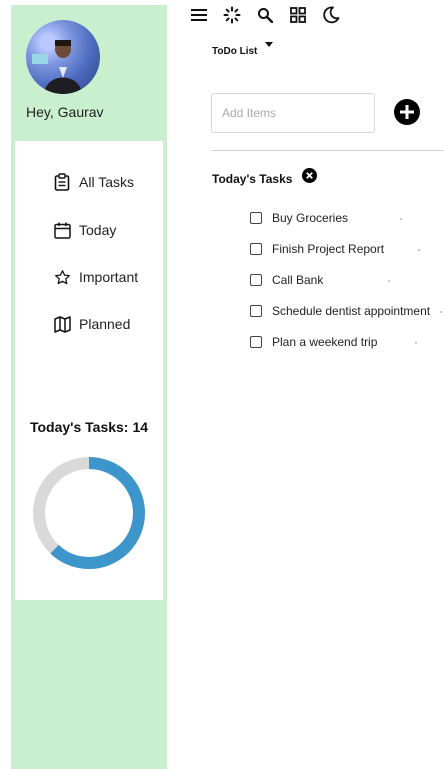  Describe the element at coordinates (89, 513) in the screenshot. I see `progress-ring` at that location.